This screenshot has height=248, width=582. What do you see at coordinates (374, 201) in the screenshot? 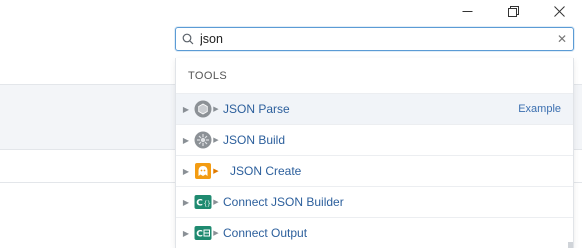
I see `result-item-connect-json-builder: ▶ C {} ▶ Connect JSON Builder` at bounding box center [374, 201].